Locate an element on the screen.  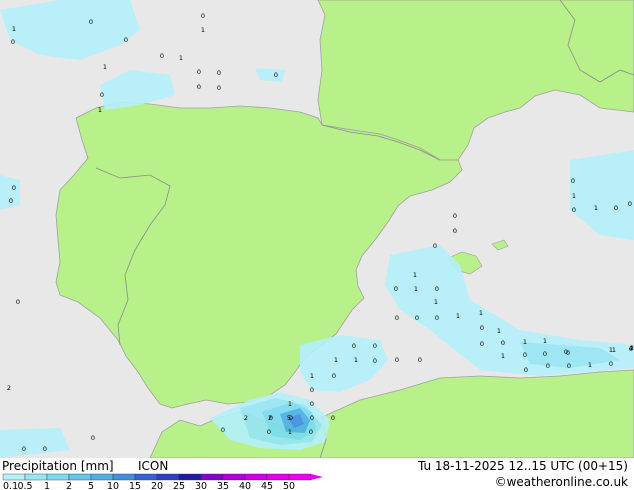
colorbar-tick-label: 30 is located at coordinates (201, 485).